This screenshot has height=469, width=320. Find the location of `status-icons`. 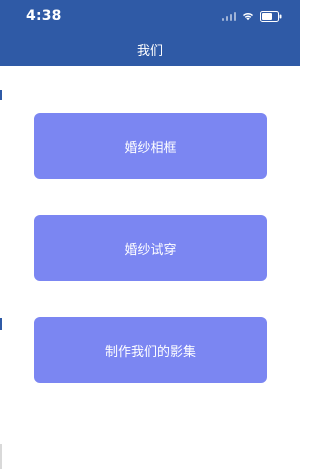

status-icons is located at coordinates (252, 16).